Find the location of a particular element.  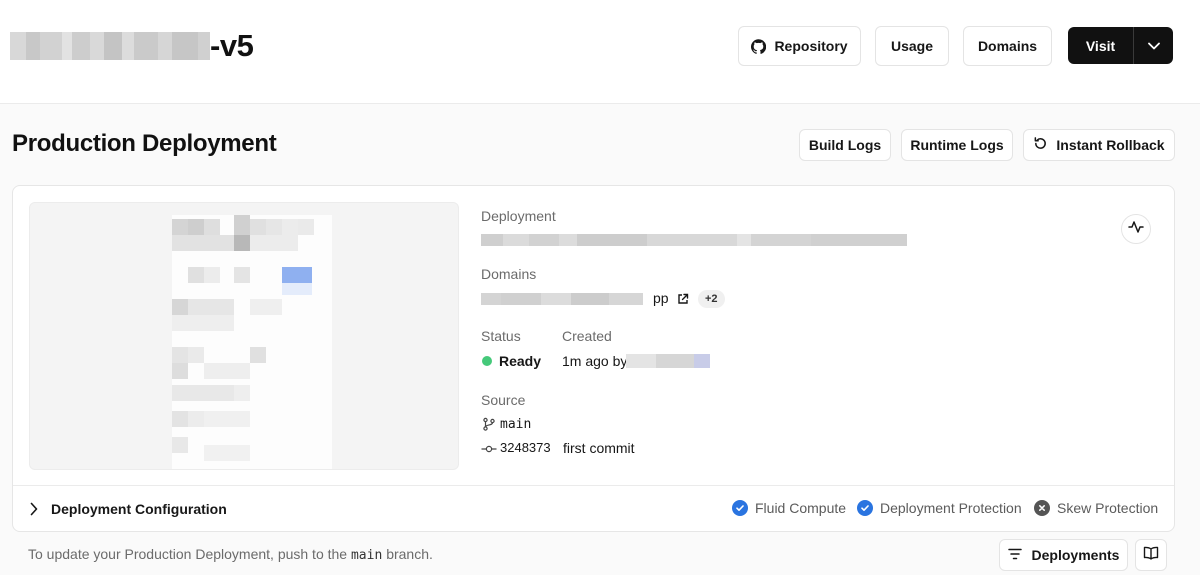

visit-button-group: Visit is located at coordinates (1120, 45).